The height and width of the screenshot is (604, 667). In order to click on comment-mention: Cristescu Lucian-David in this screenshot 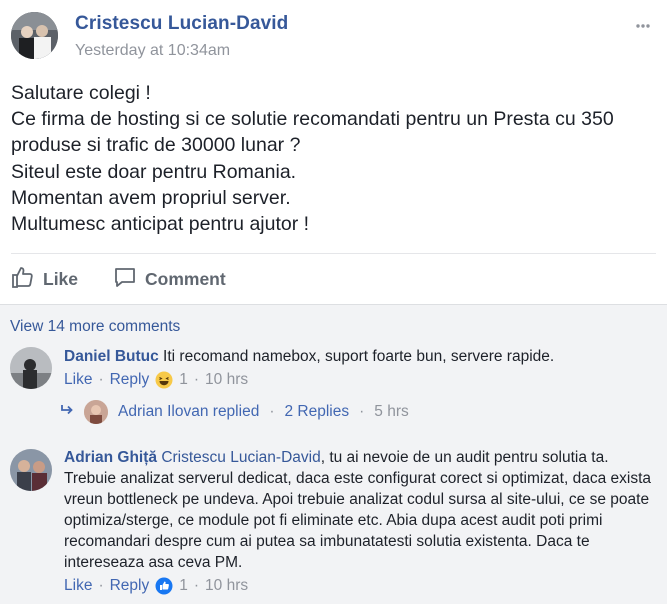, I will do `click(240, 457)`.